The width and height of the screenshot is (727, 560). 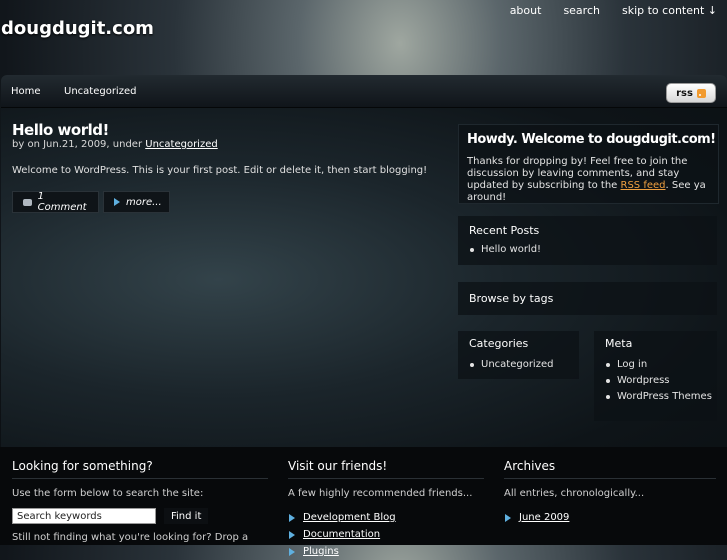 I want to click on navbar: Home Uncategorized rss, so click(x=364, y=91).